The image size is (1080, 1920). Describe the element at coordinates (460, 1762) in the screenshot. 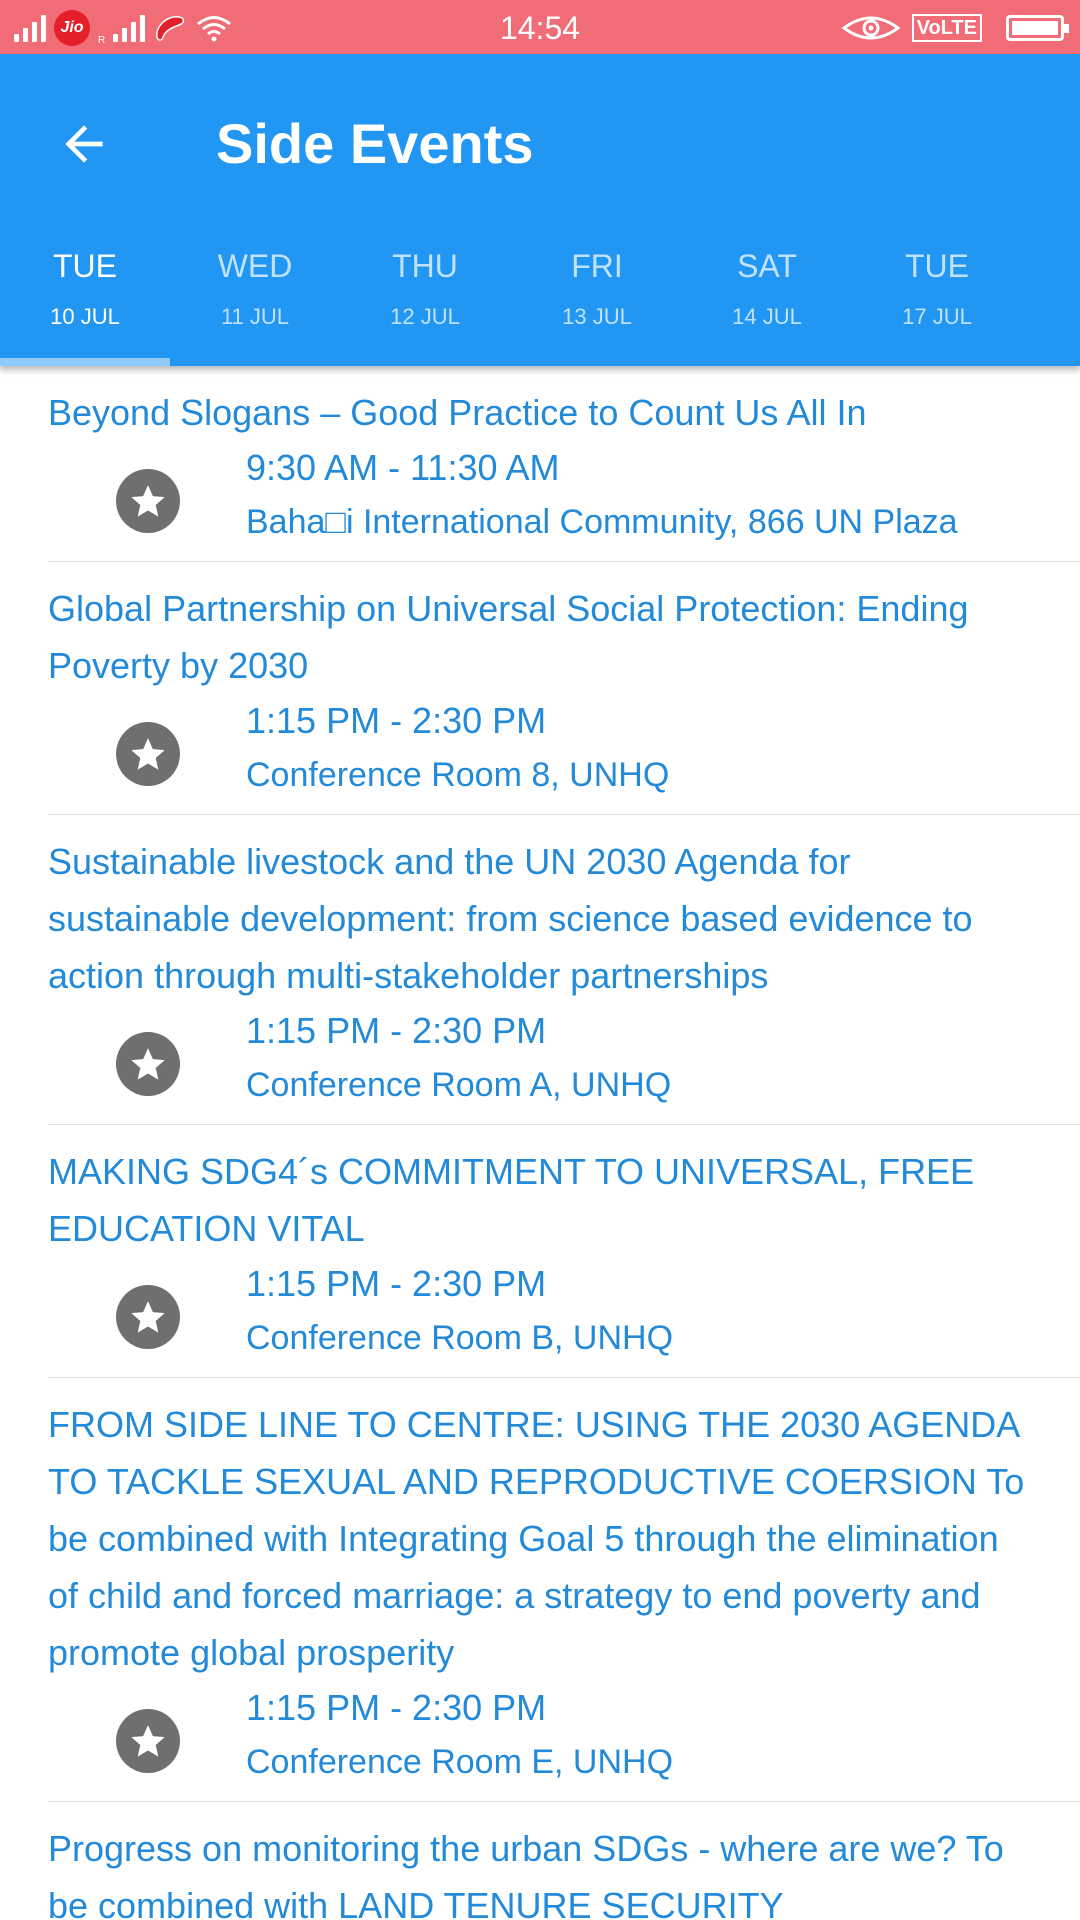

I see `event-location: Conference Room E, UNHQ` at that location.